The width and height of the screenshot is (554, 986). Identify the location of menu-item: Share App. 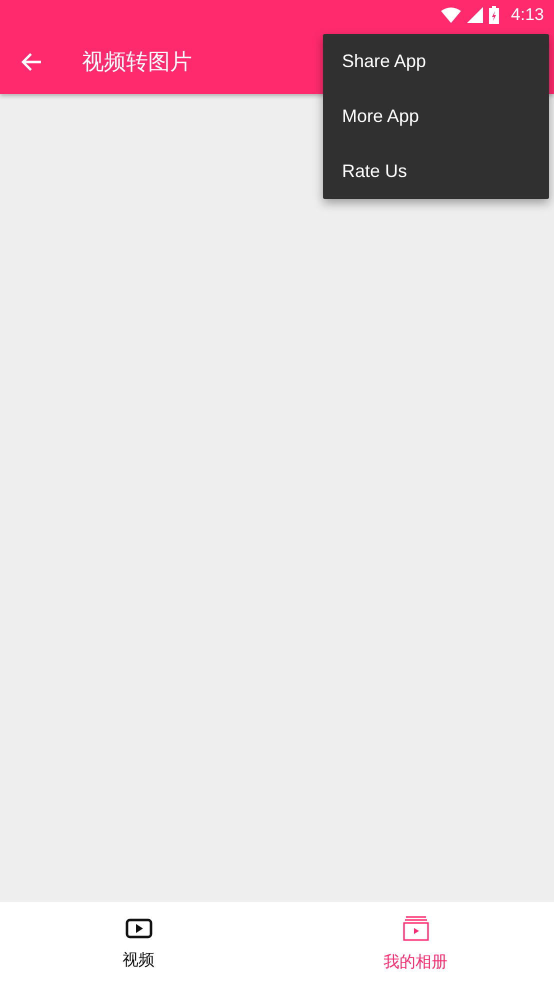
(436, 61).